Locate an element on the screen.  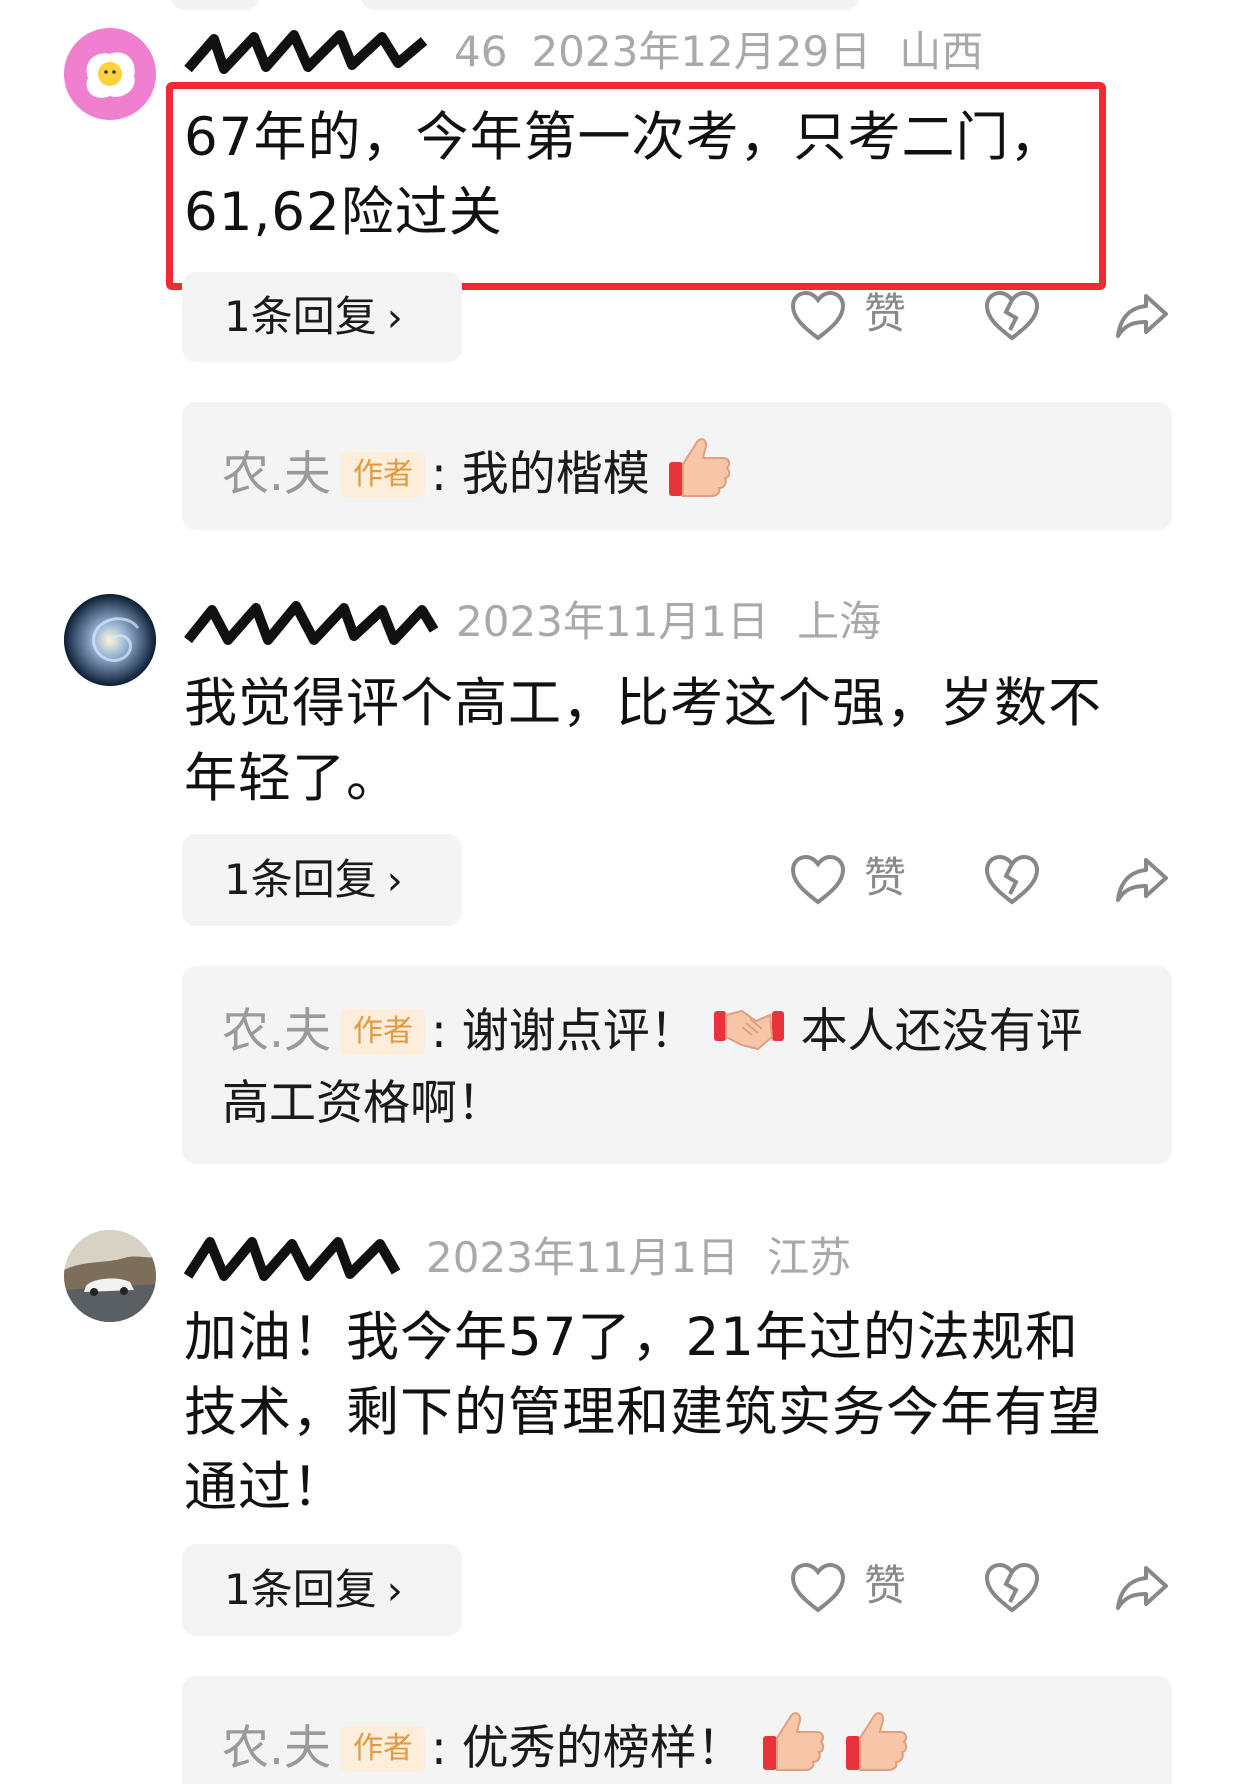
author-reply-text: 本人还没有评 is located at coordinates (941, 1031).